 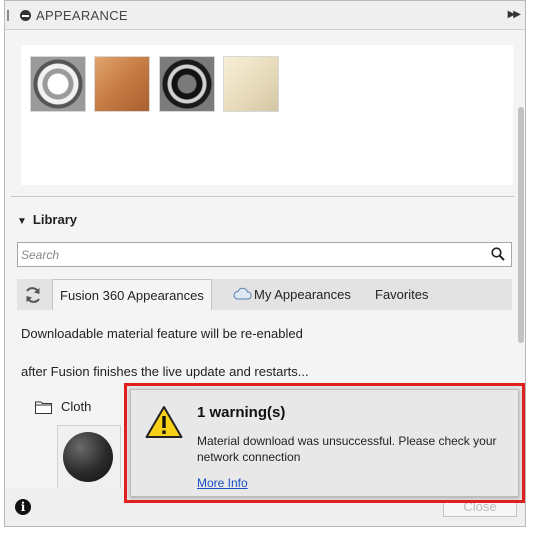 I want to click on more-info-link: More Info, so click(x=222, y=483).